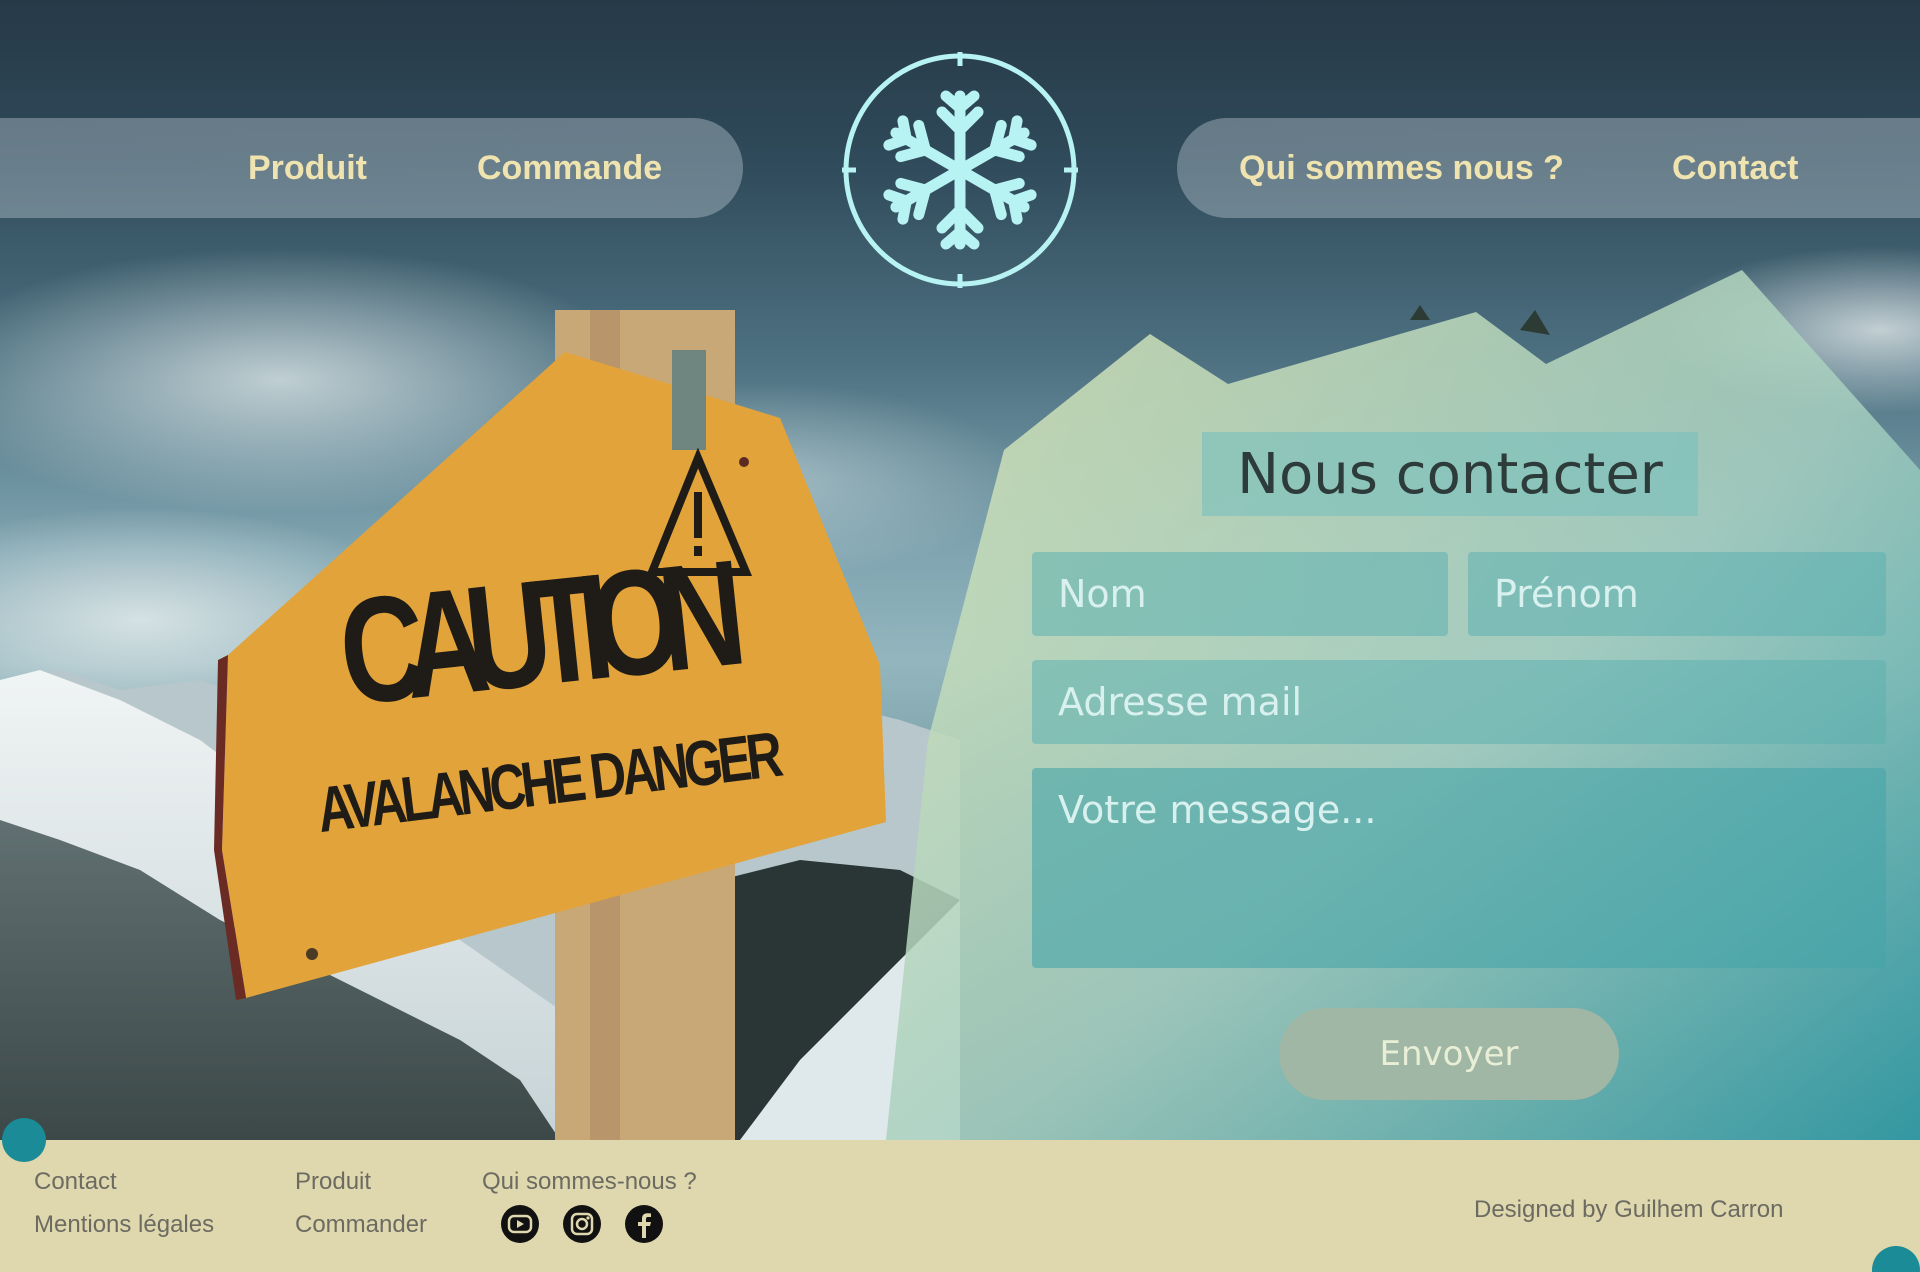 This screenshot has height=1272, width=1920. I want to click on facebook-icon, so click(644, 1224).